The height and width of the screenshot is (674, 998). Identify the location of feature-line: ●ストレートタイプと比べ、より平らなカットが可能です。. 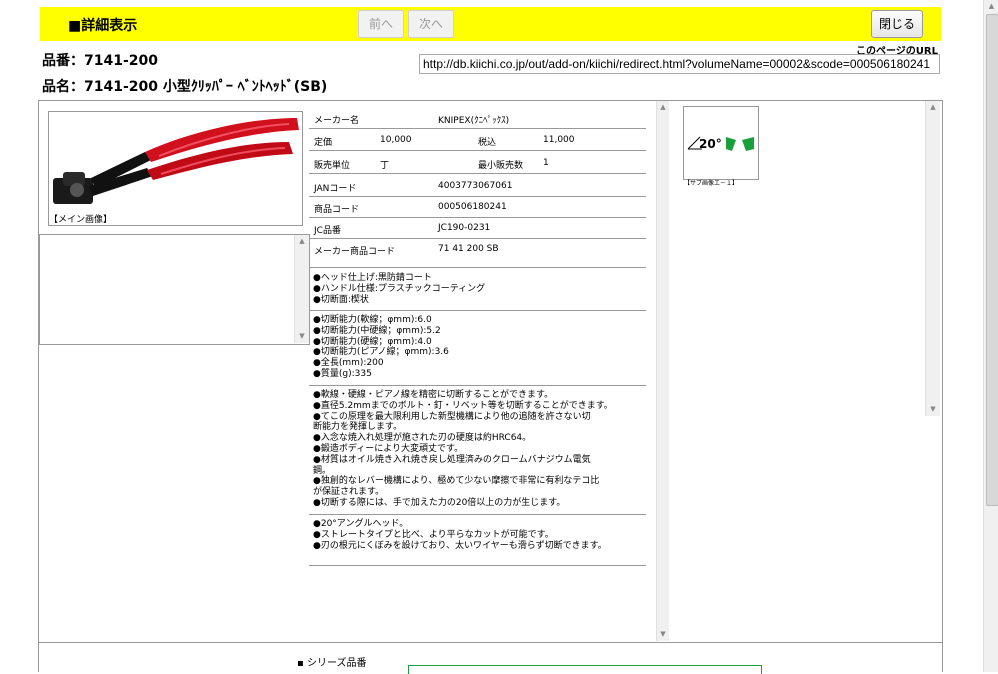
(433, 534).